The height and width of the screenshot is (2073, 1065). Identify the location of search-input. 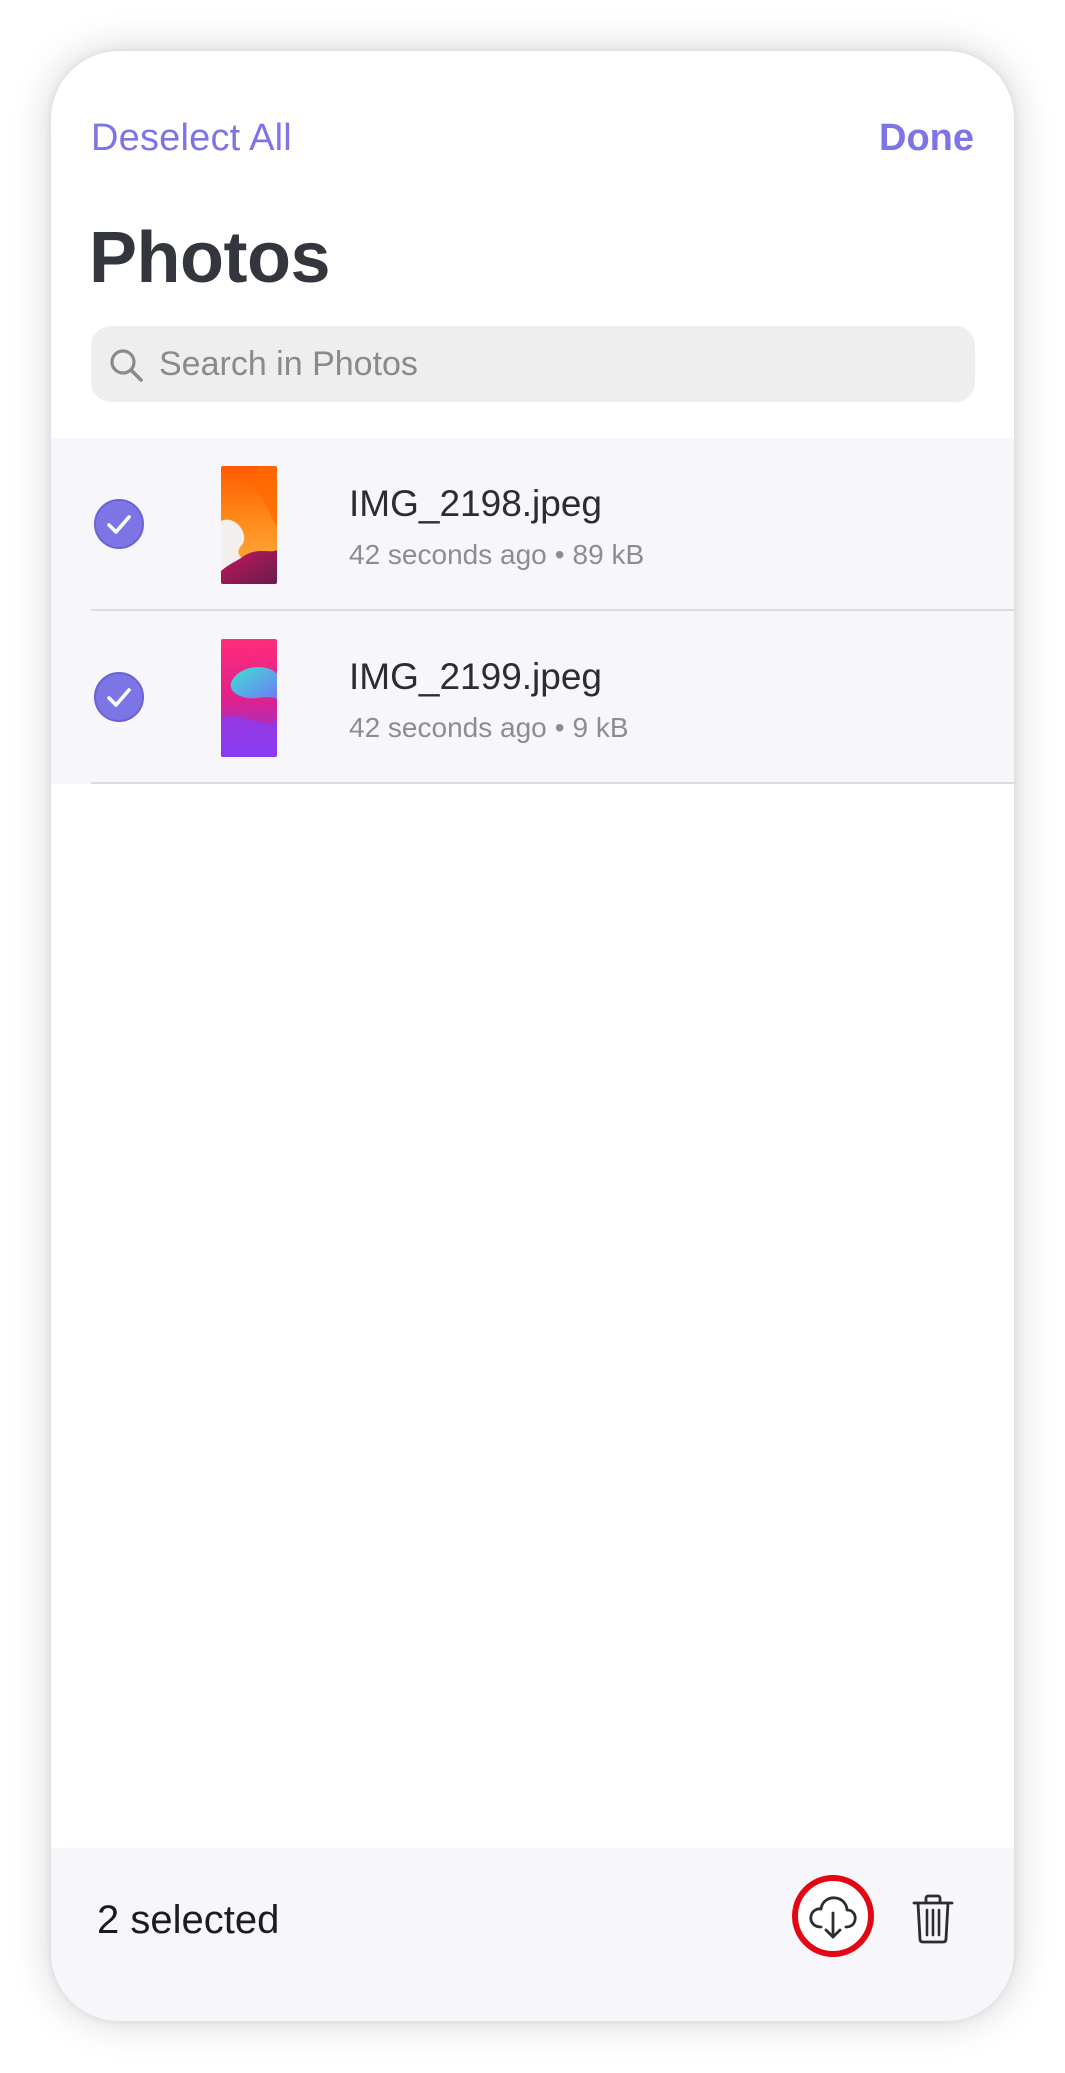
(554, 364).